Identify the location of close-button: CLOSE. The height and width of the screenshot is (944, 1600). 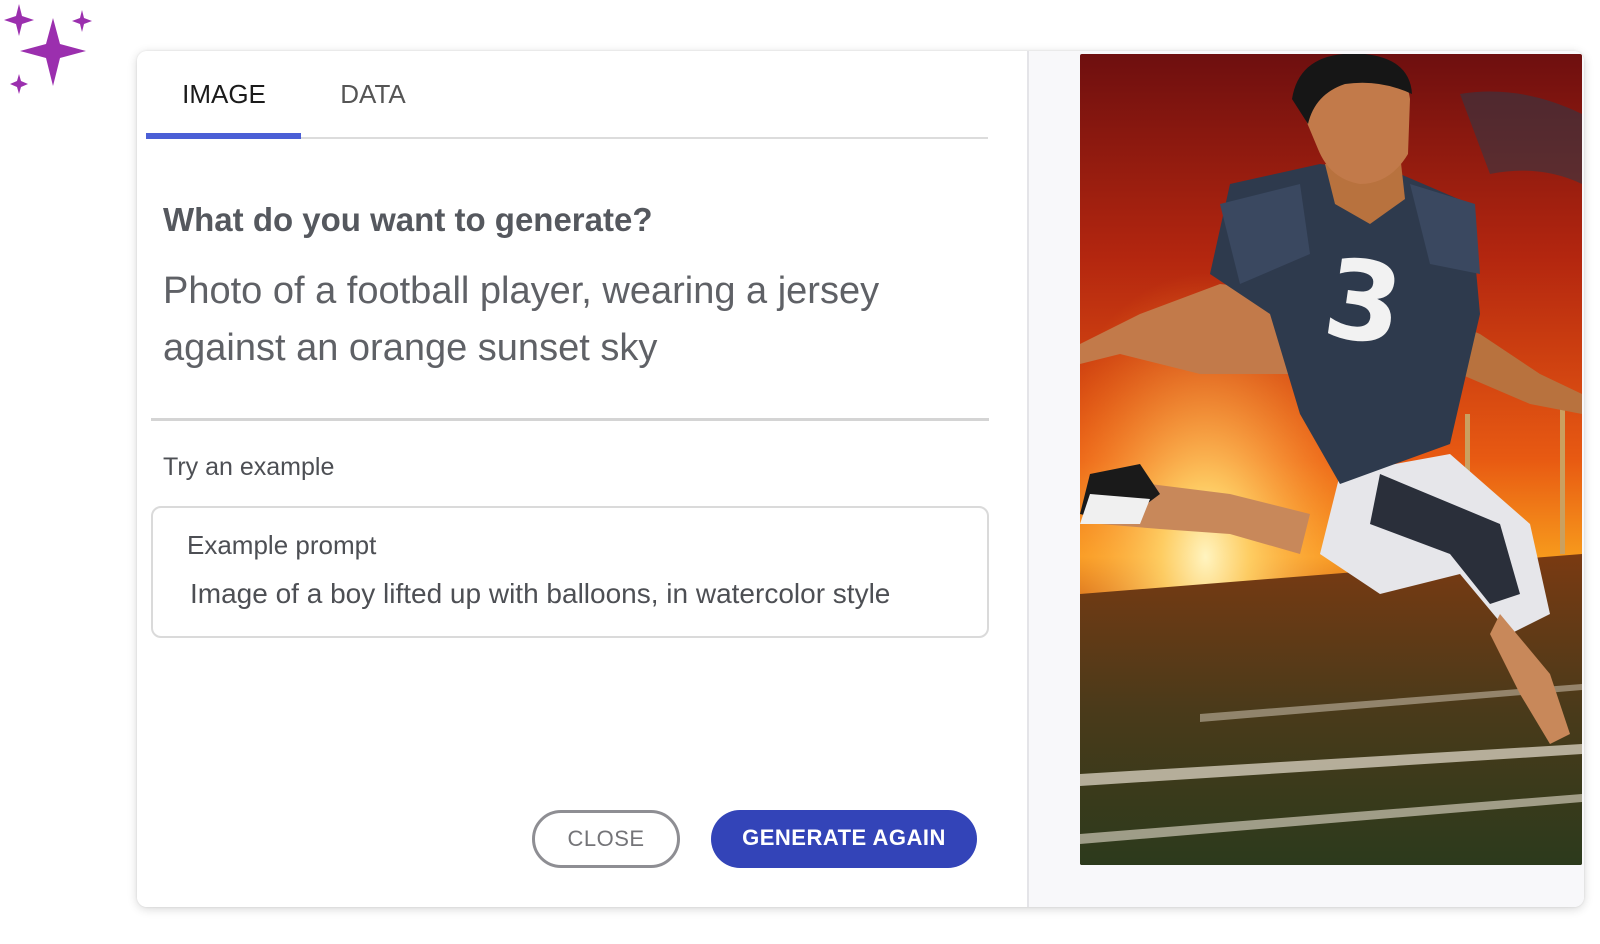
(606, 839).